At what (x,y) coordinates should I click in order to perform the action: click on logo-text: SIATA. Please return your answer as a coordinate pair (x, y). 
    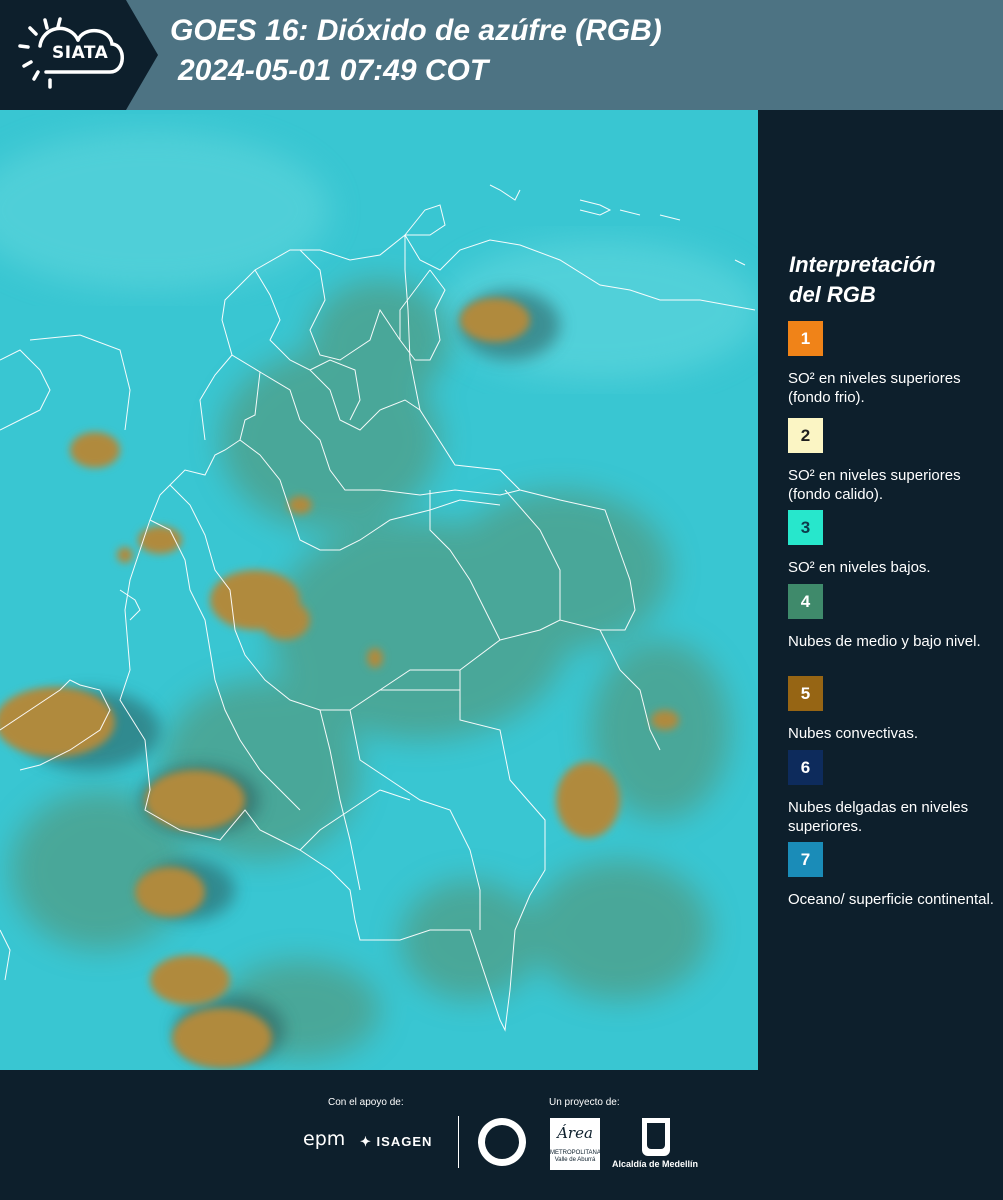
    Looking at the image, I should click on (80, 53).